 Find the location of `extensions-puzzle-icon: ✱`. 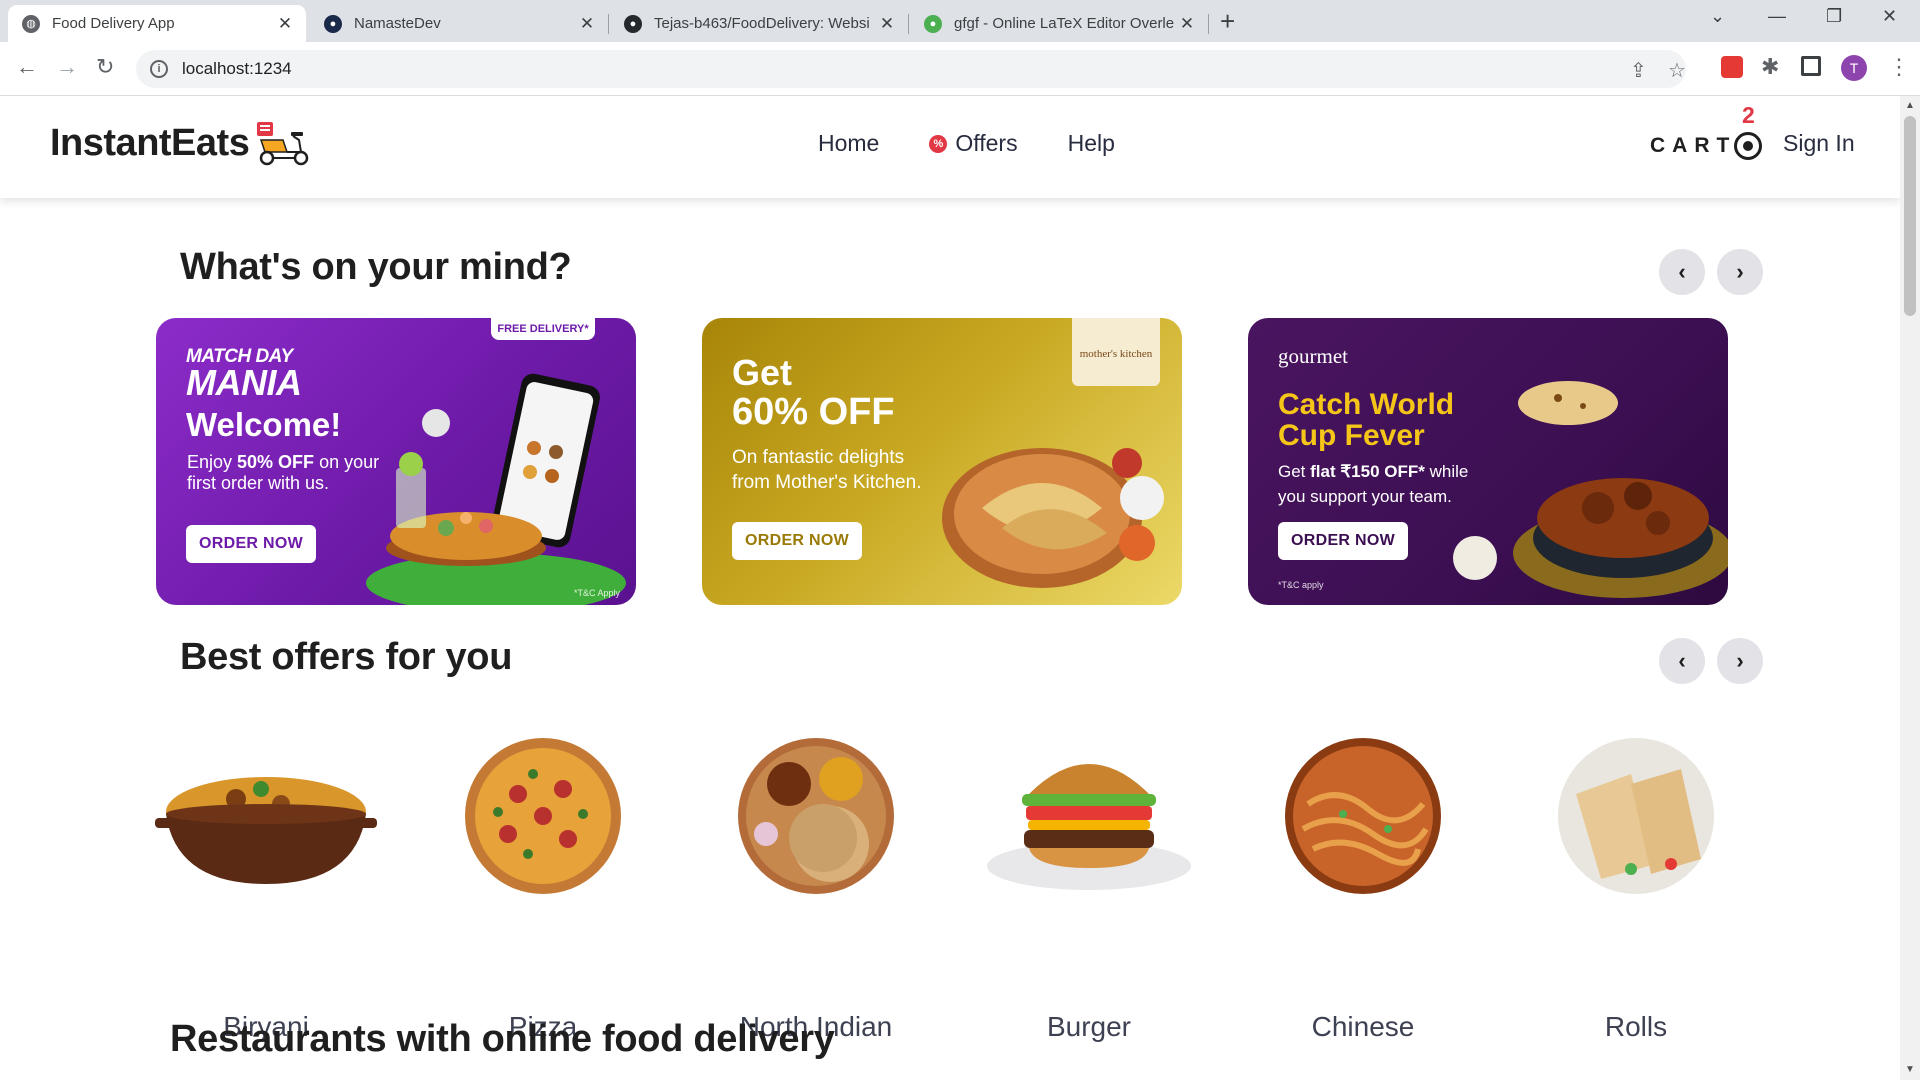

extensions-puzzle-icon: ✱ is located at coordinates (1772, 66).